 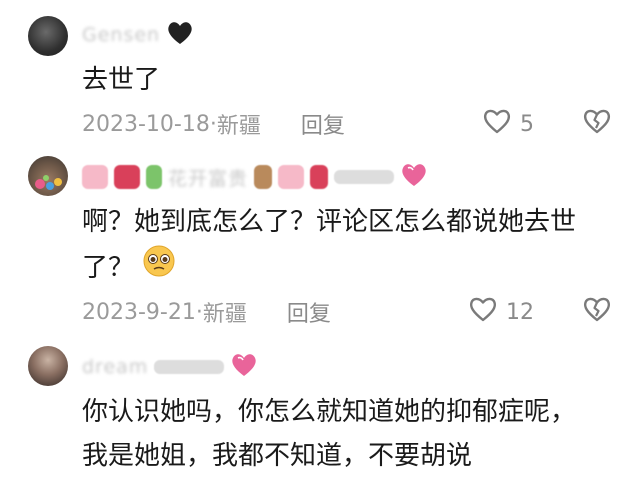 I want to click on username: dream, so click(x=170, y=367).